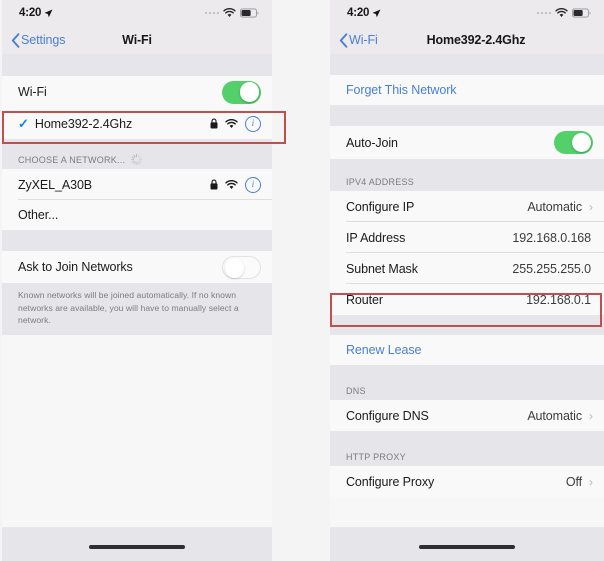  What do you see at coordinates (32, 92) in the screenshot?
I see `wifi-toggle-label: Wi-Fi` at bounding box center [32, 92].